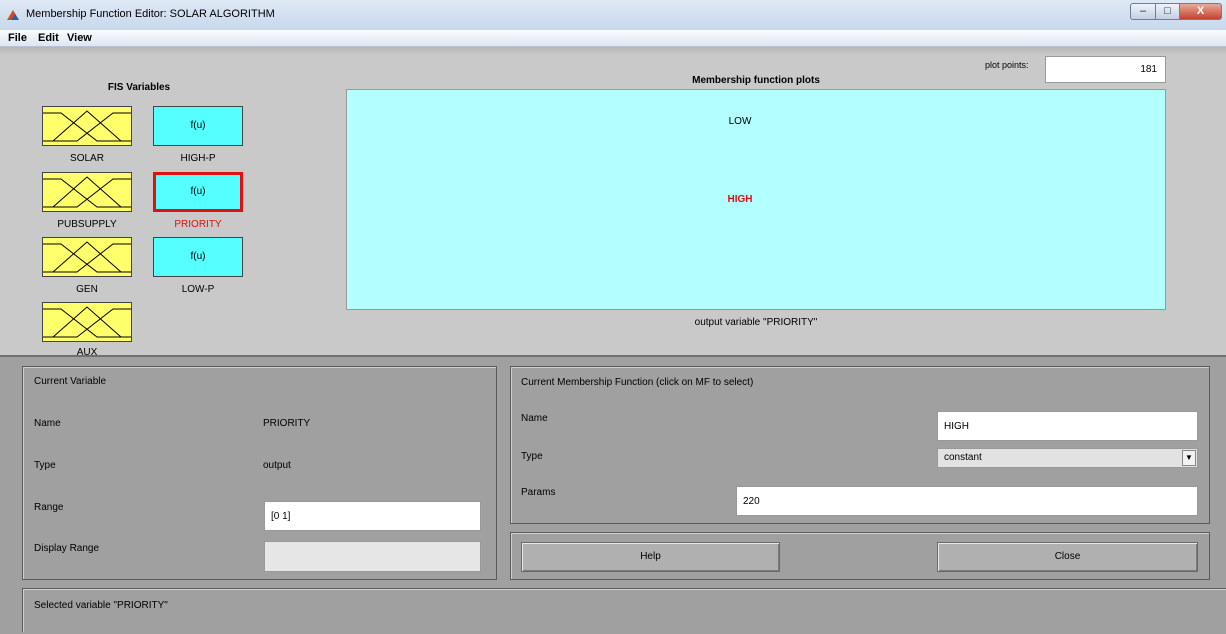 This screenshot has width=1226, height=634. I want to click on input-var-label: PUBSUPPLY, so click(87, 224).